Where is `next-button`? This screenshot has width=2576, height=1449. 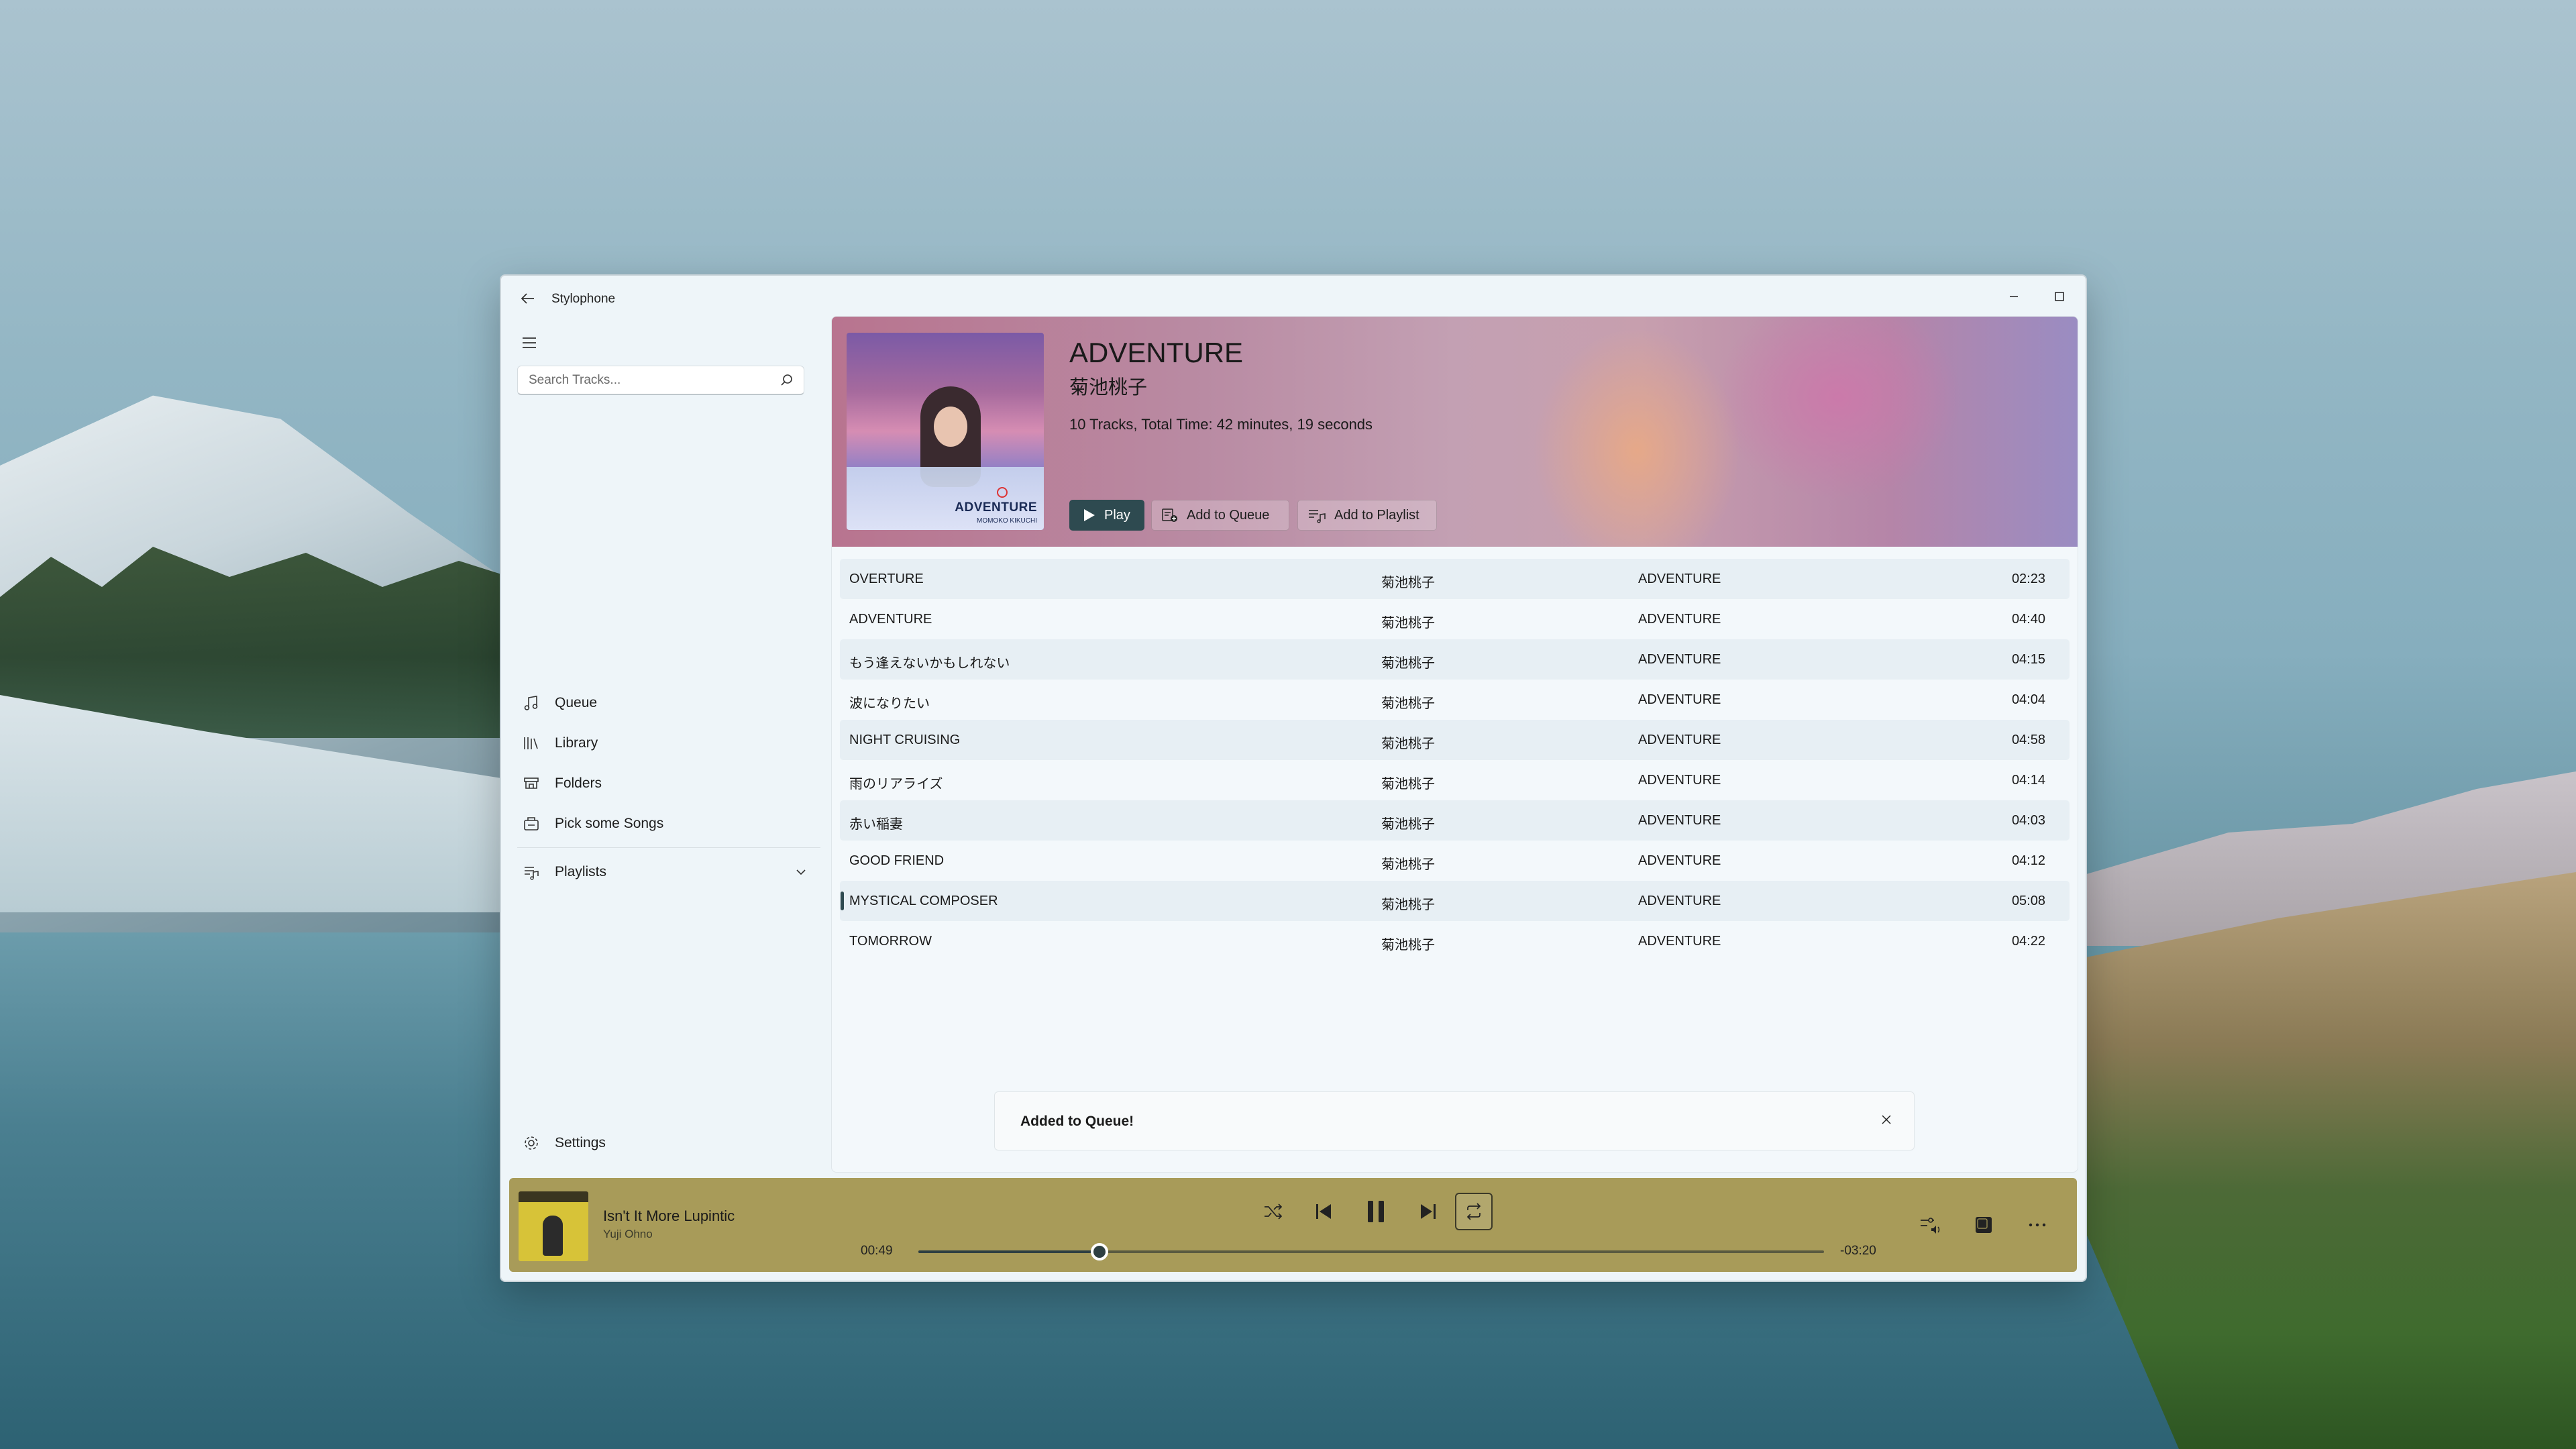
next-button is located at coordinates (1428, 1211).